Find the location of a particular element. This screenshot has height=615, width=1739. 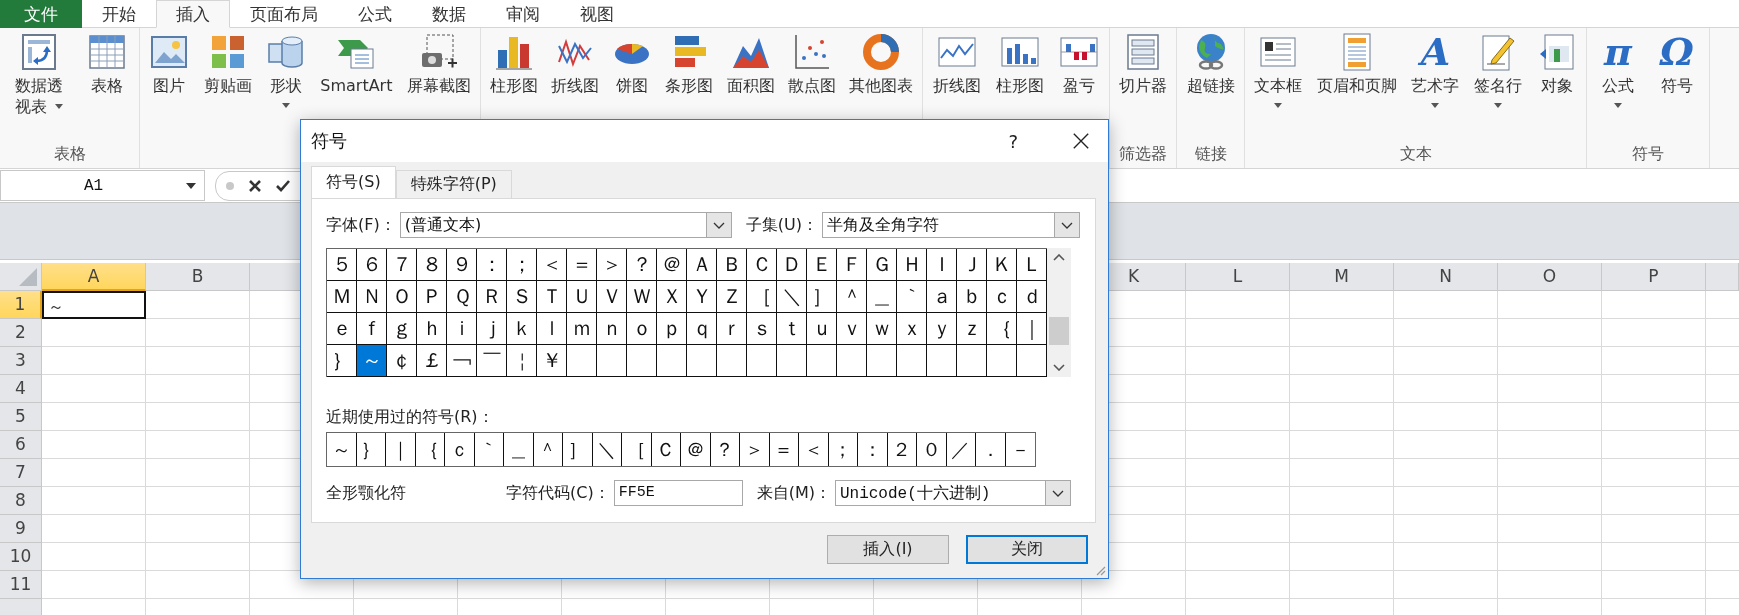

group-label: 筛选器 is located at coordinates (1143, 153).